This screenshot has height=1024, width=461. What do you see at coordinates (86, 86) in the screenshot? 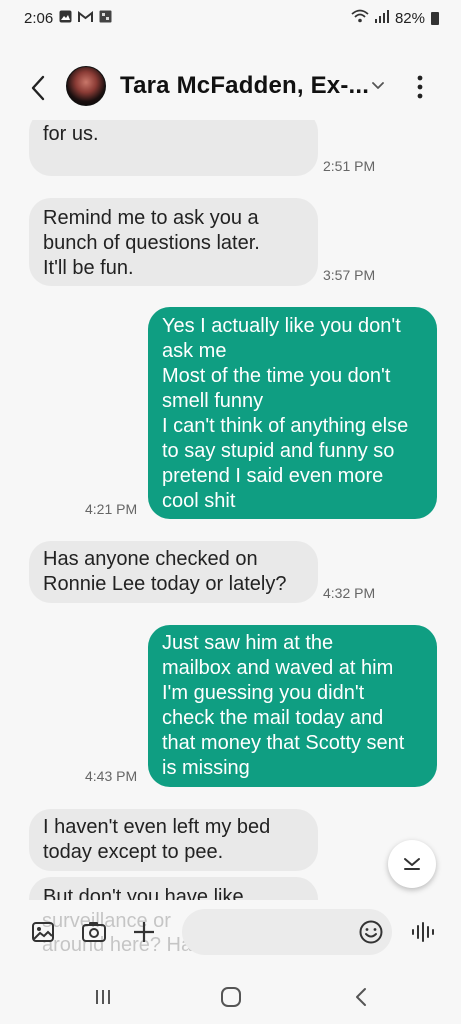
I see `avatar` at bounding box center [86, 86].